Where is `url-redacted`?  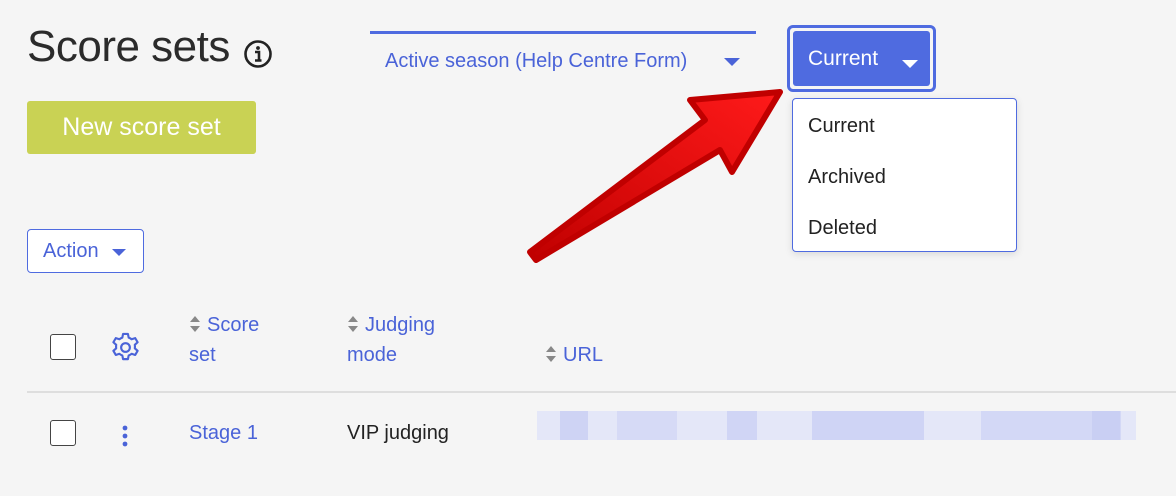
url-redacted is located at coordinates (836, 425).